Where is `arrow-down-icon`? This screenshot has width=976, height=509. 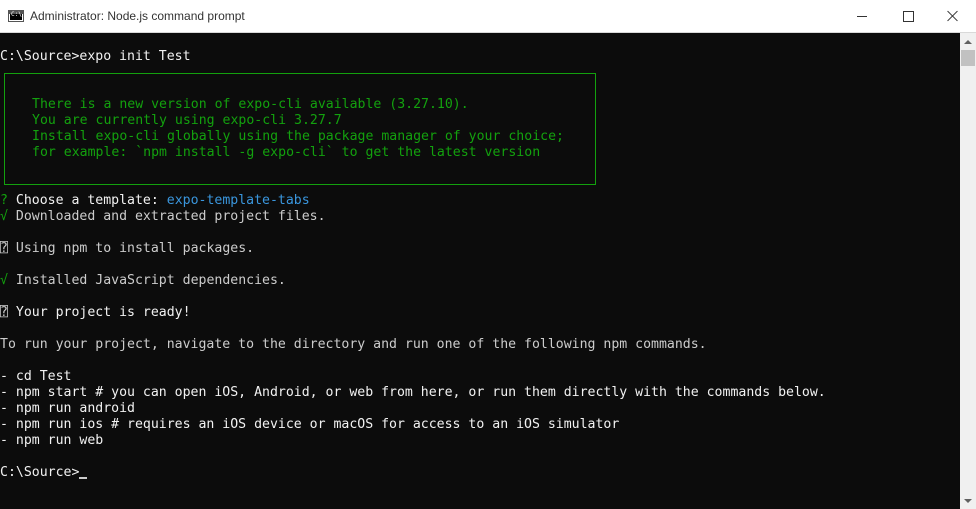 arrow-down-icon is located at coordinates (968, 500).